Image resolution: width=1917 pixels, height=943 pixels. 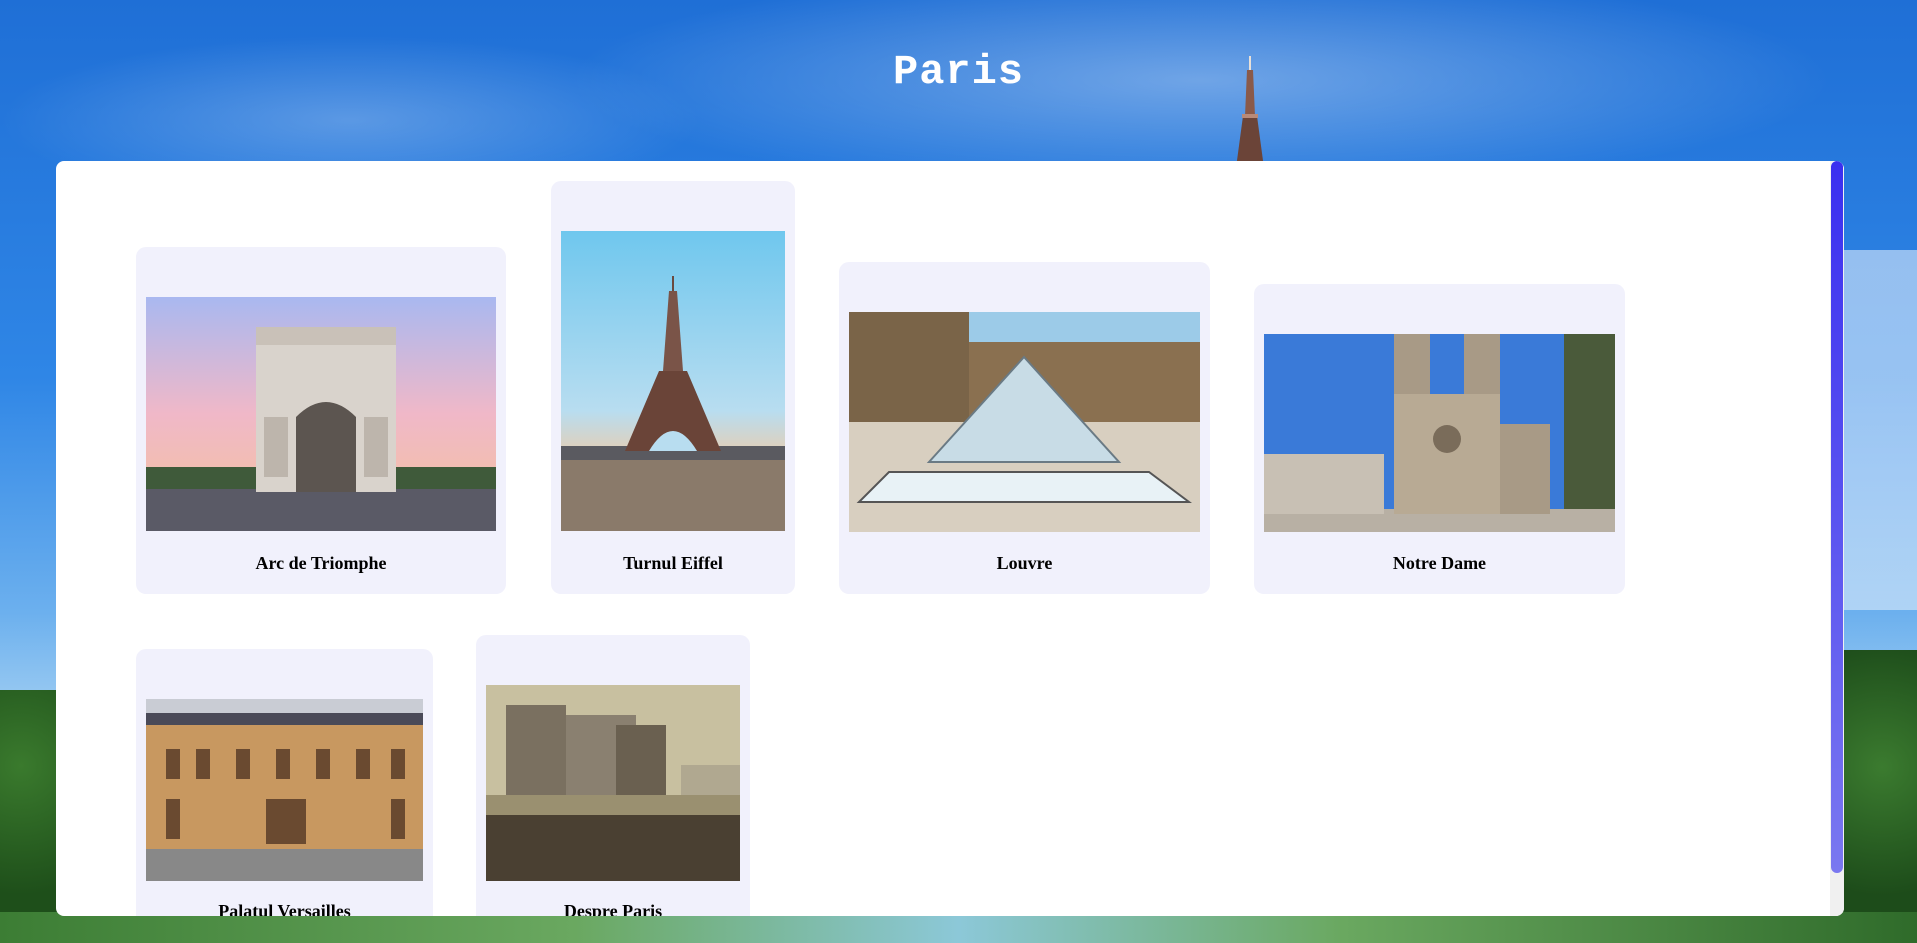 I want to click on attraction-card-arc-de-triomphe: Arc de Triomphe, so click(x=321, y=420).